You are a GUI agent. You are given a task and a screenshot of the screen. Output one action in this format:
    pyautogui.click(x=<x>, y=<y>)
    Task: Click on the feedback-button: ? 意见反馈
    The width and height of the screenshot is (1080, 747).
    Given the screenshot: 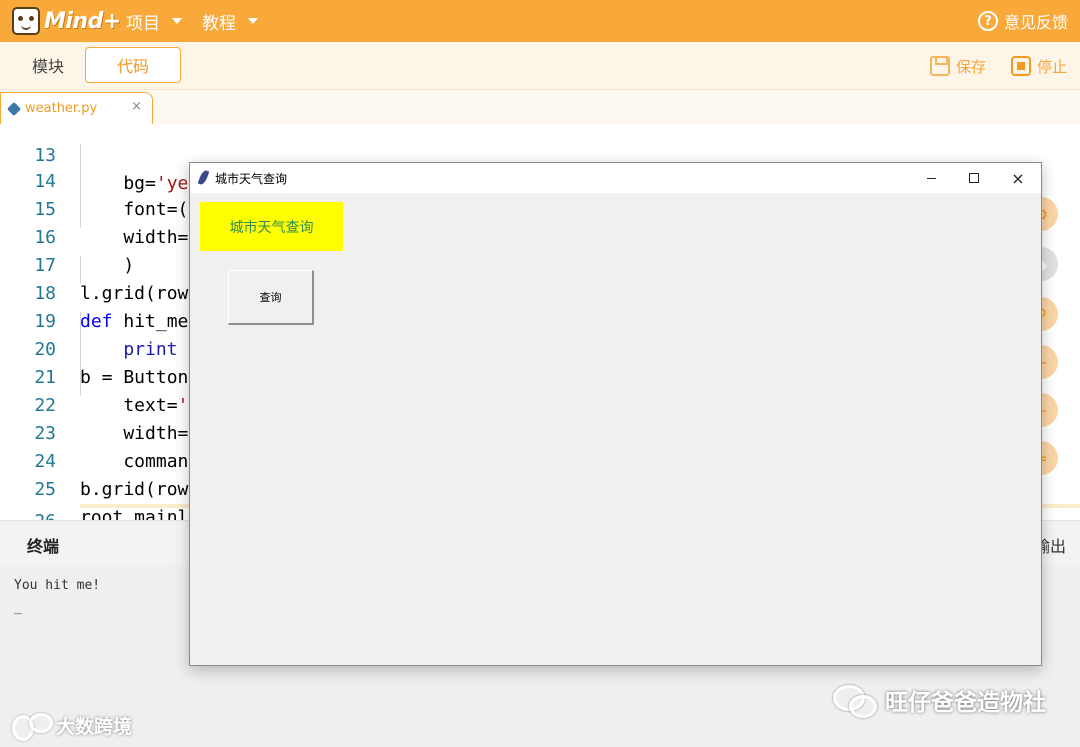 What is the action you would take?
    pyautogui.click(x=1022, y=21)
    